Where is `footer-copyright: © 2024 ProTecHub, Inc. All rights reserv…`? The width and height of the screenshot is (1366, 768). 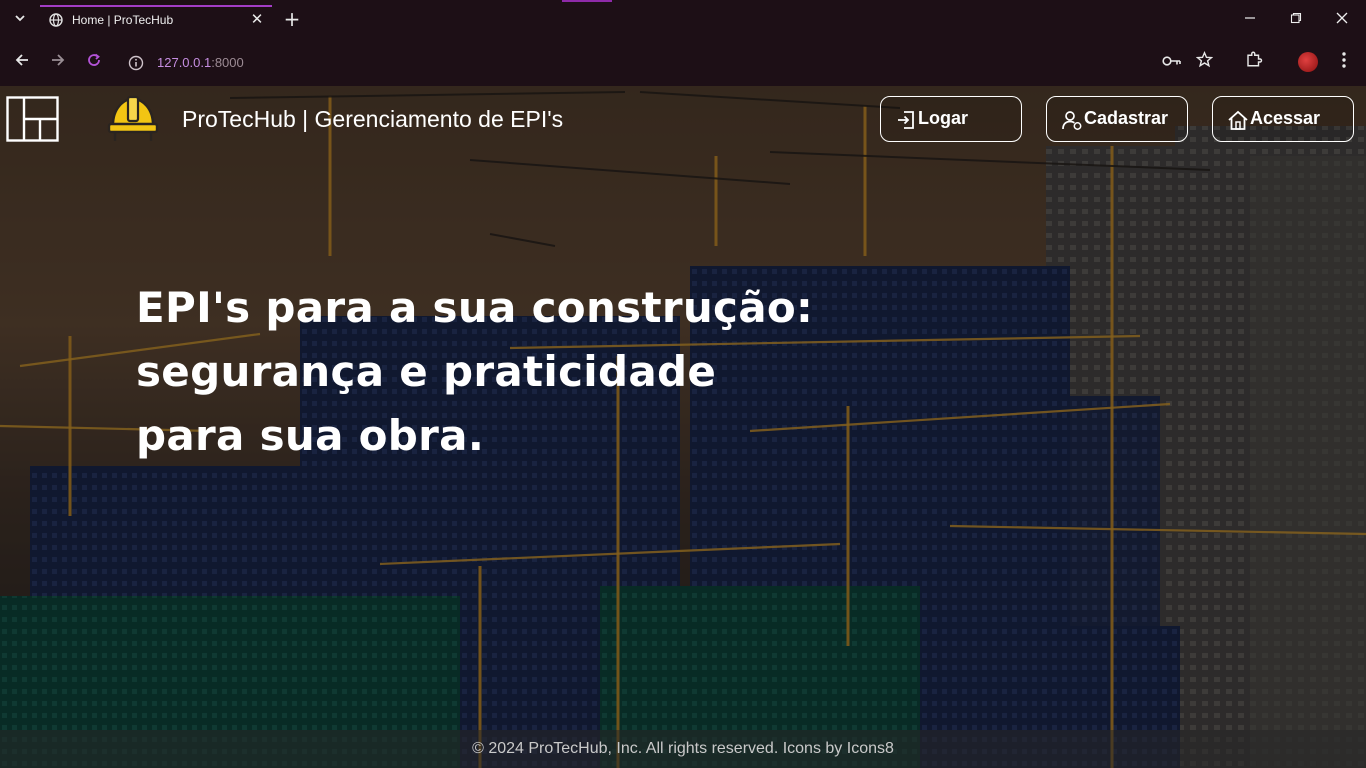
footer-copyright: © 2024 ProTecHub, Inc. All rights reserv… is located at coordinates (683, 748).